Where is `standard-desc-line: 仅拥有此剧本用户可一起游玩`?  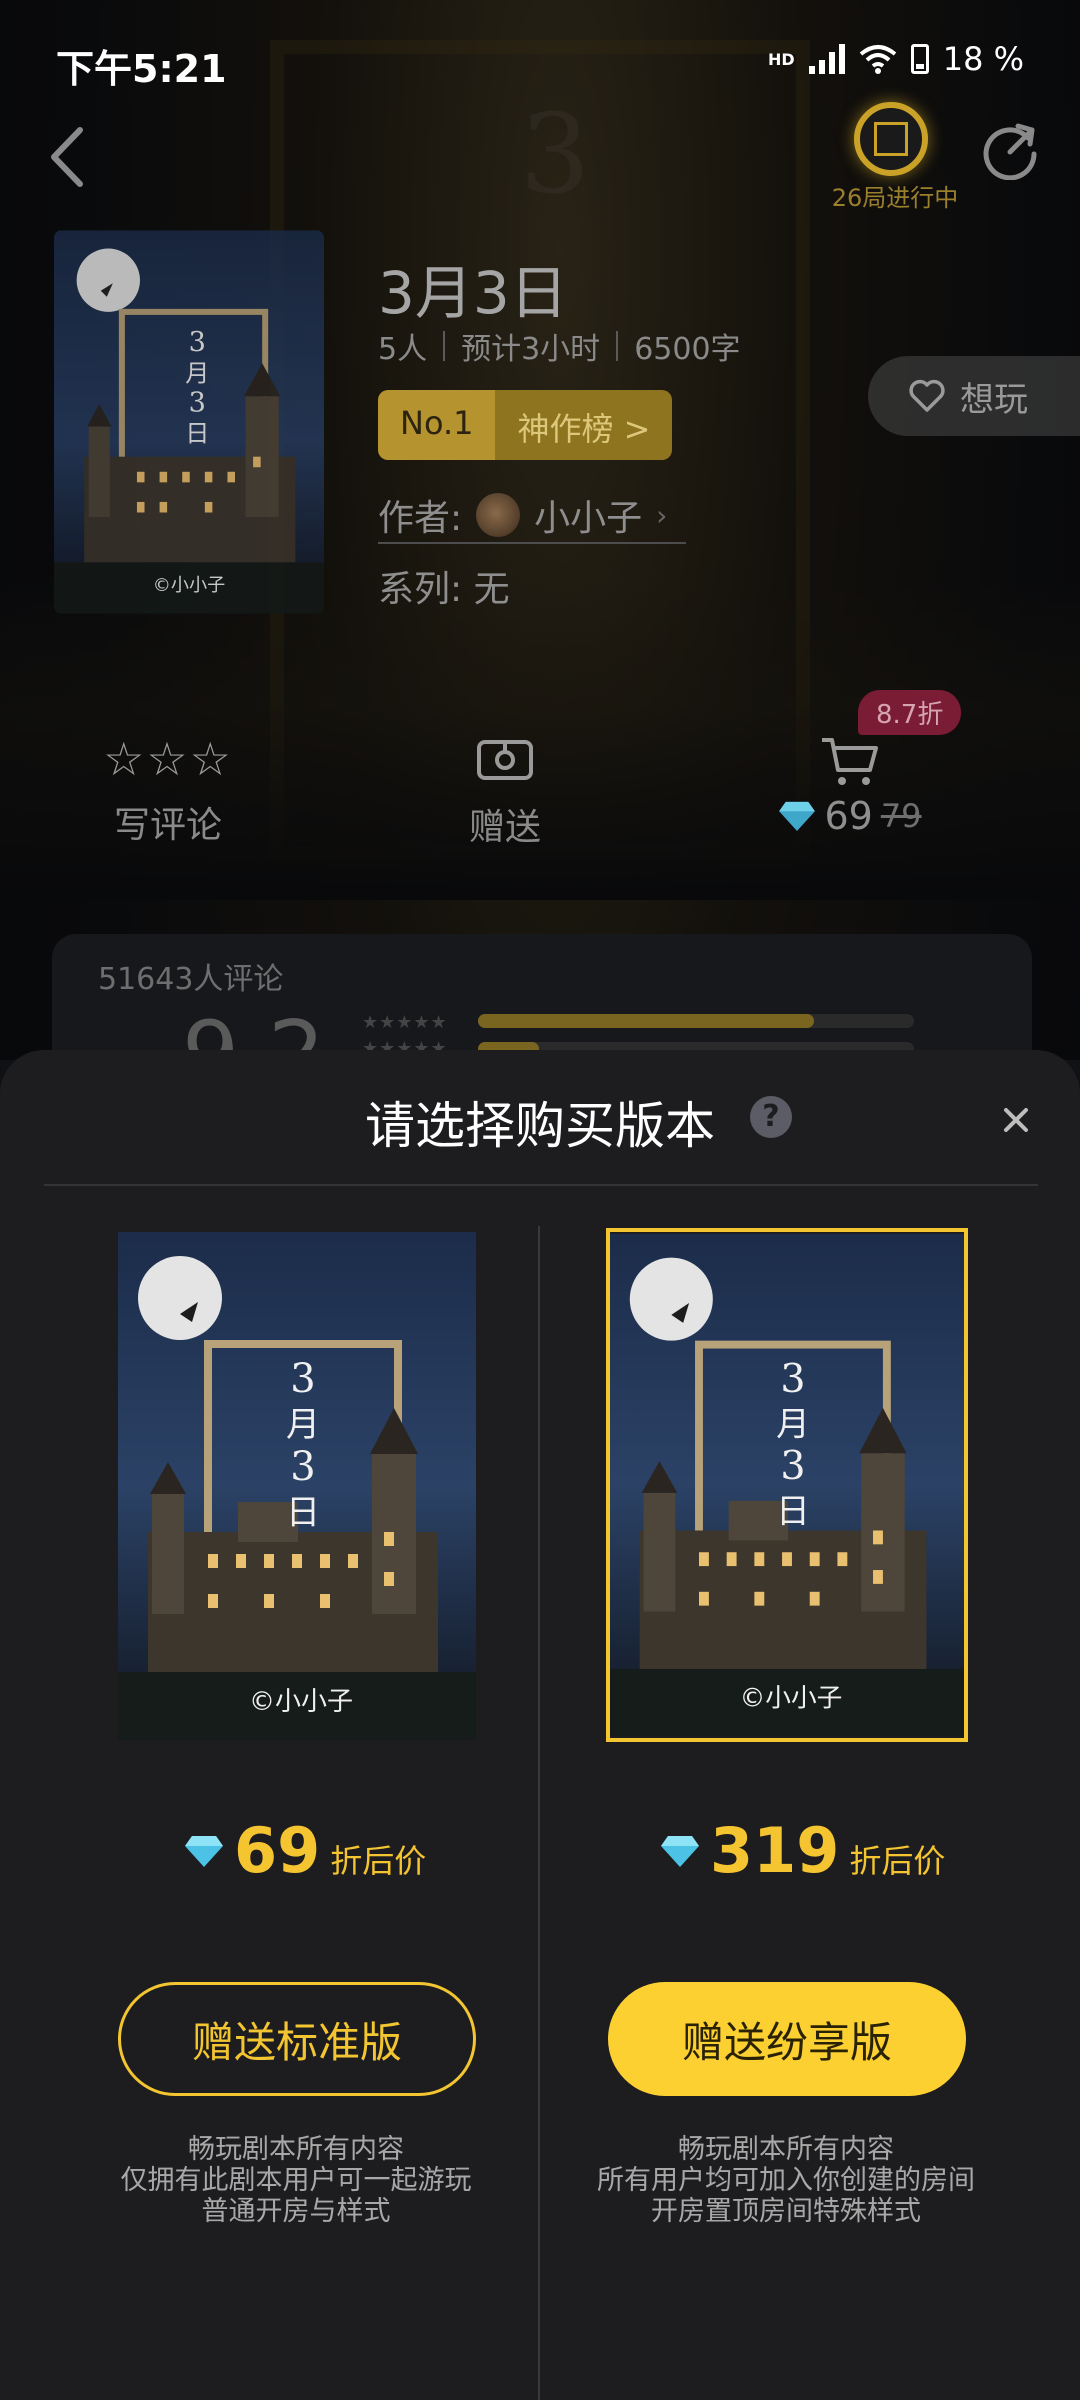 standard-desc-line: 仅拥有此剧本用户可一起游玩 is located at coordinates (296, 2180).